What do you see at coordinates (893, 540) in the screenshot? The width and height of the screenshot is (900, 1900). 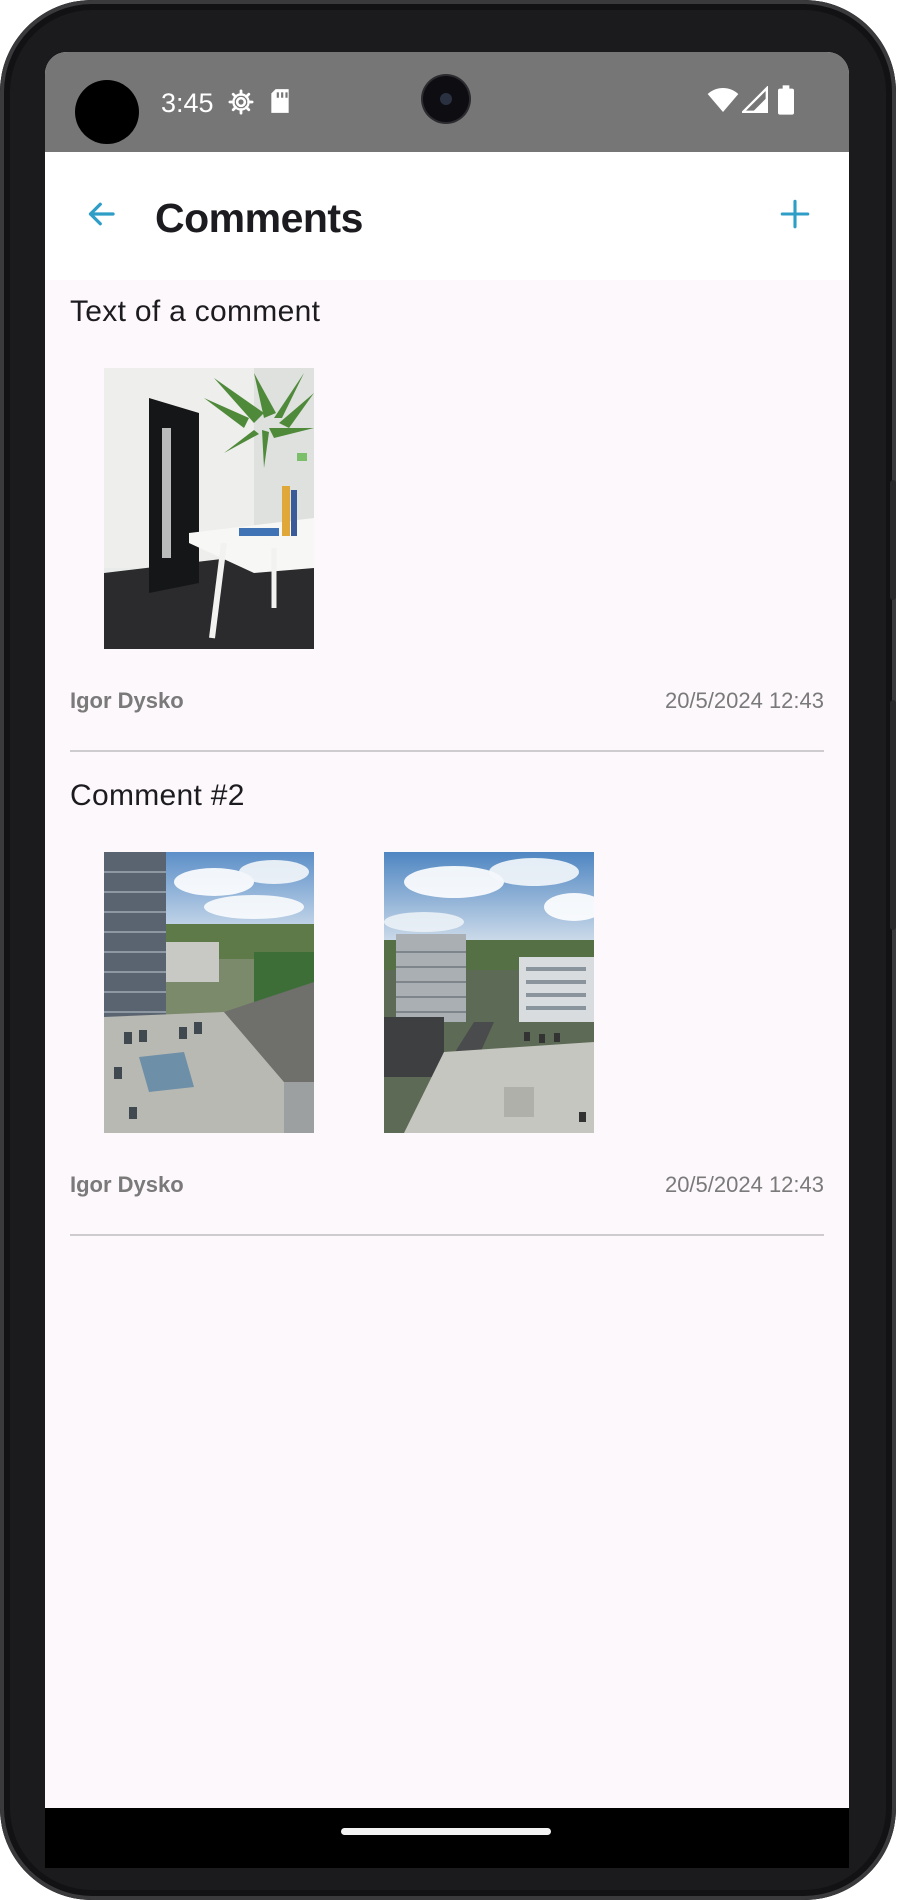 I see `volume-button` at bounding box center [893, 540].